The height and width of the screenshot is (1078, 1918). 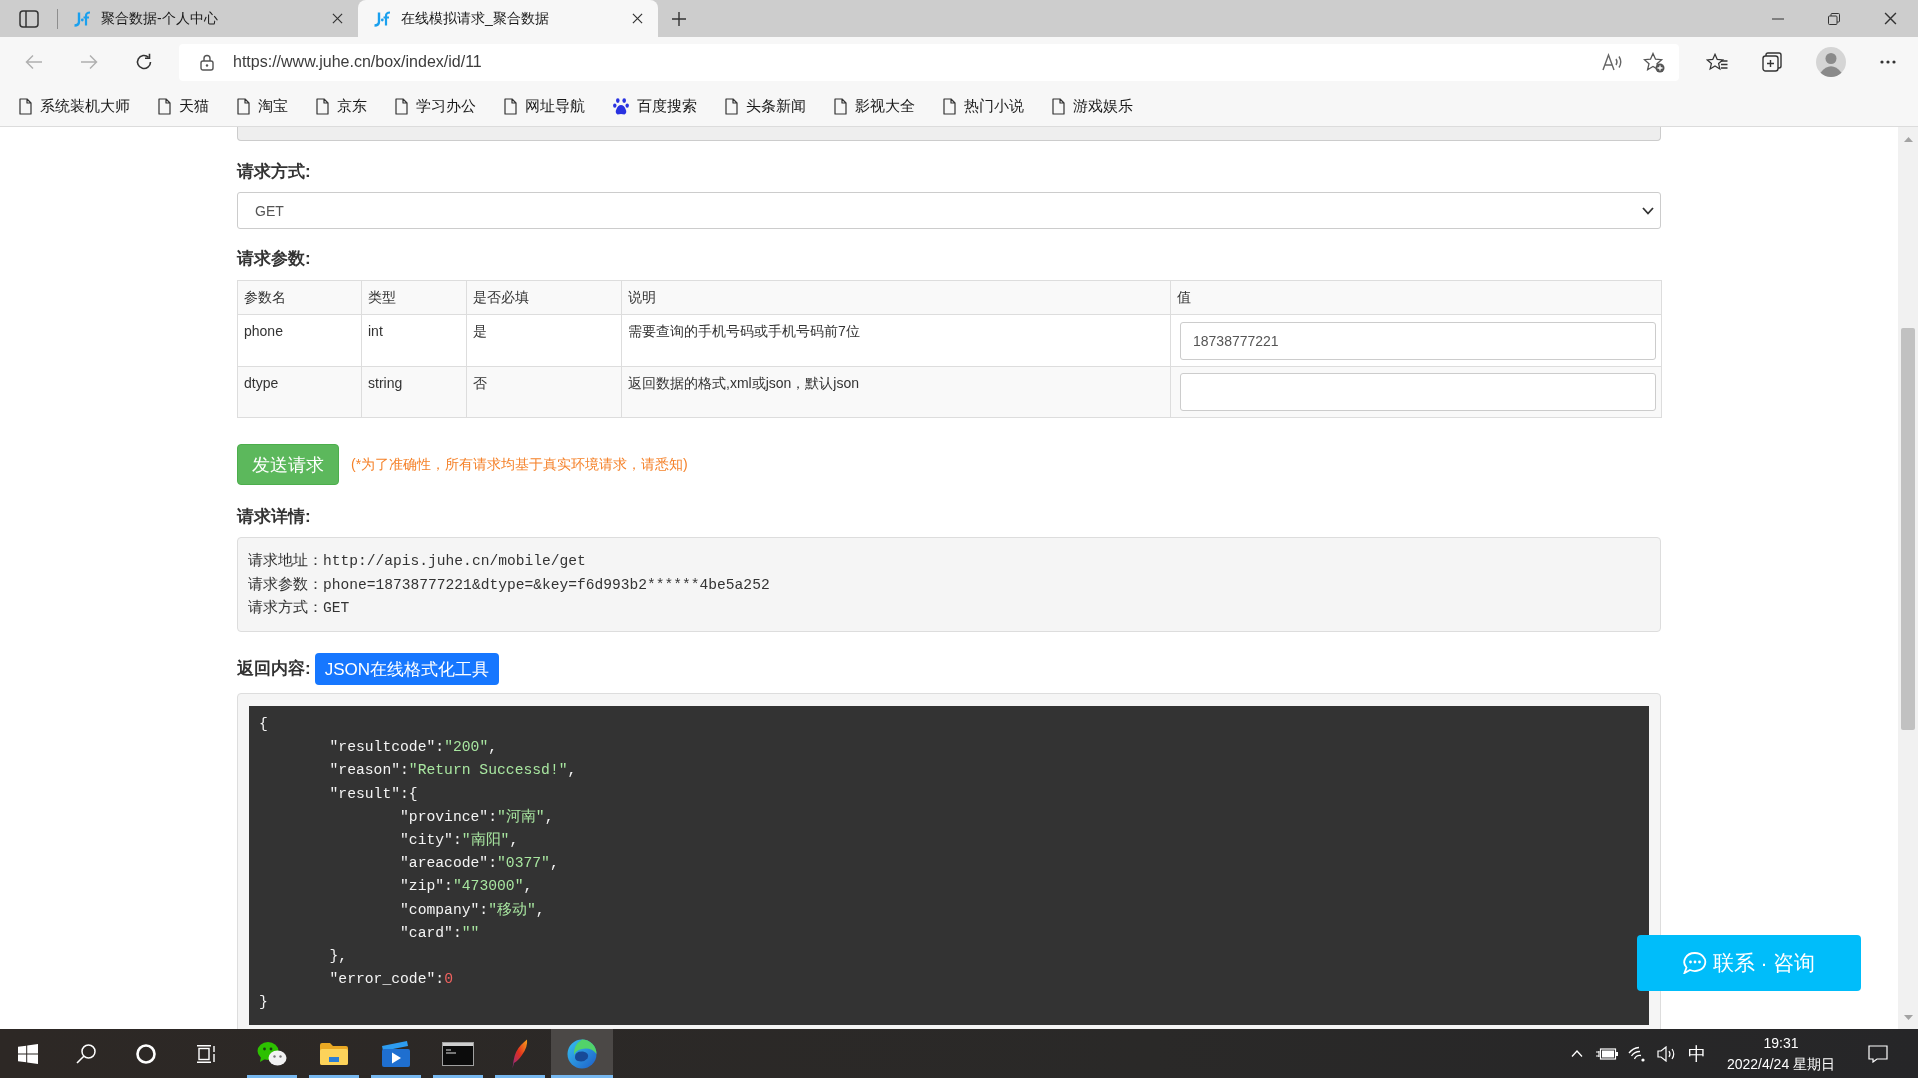 What do you see at coordinates (949, 134) in the screenshot?
I see `url-field` at bounding box center [949, 134].